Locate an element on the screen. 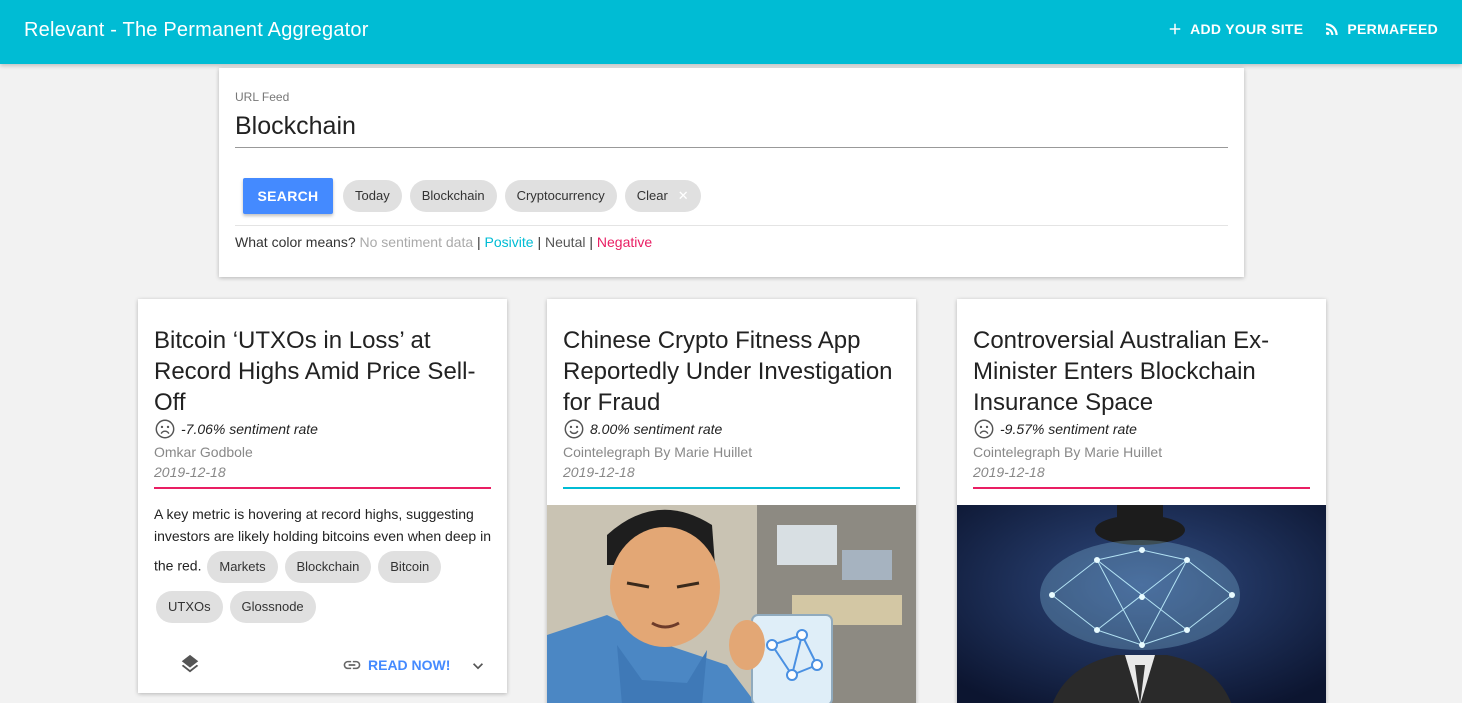  permafeed-button: PERMAFEED is located at coordinates (1380, 29).